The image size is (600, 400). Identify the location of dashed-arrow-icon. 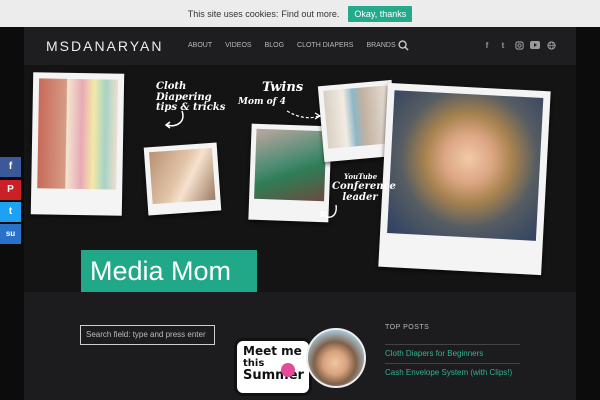
(304, 115).